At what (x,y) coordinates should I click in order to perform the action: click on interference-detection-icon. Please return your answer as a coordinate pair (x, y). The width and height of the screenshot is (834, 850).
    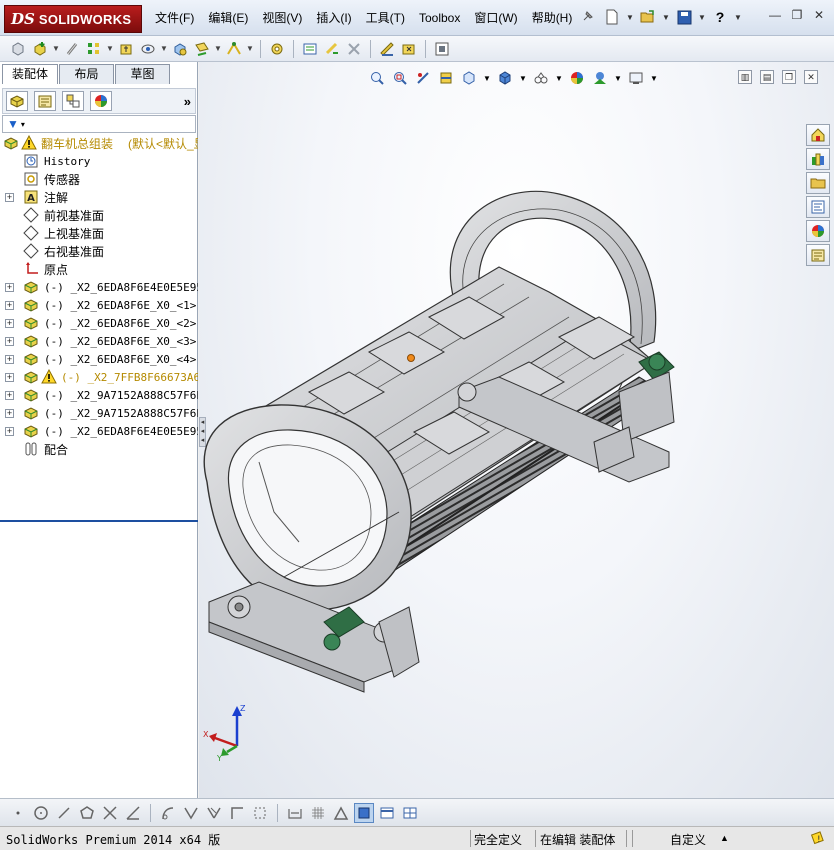
    Looking at the image, I should click on (354, 49).